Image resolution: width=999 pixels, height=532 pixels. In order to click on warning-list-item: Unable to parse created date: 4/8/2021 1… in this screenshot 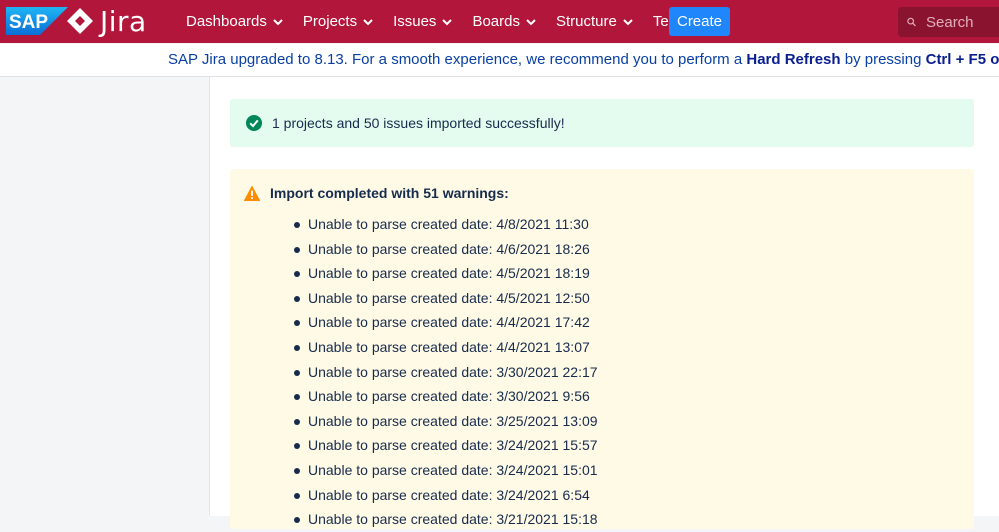, I will do `click(445, 224)`.